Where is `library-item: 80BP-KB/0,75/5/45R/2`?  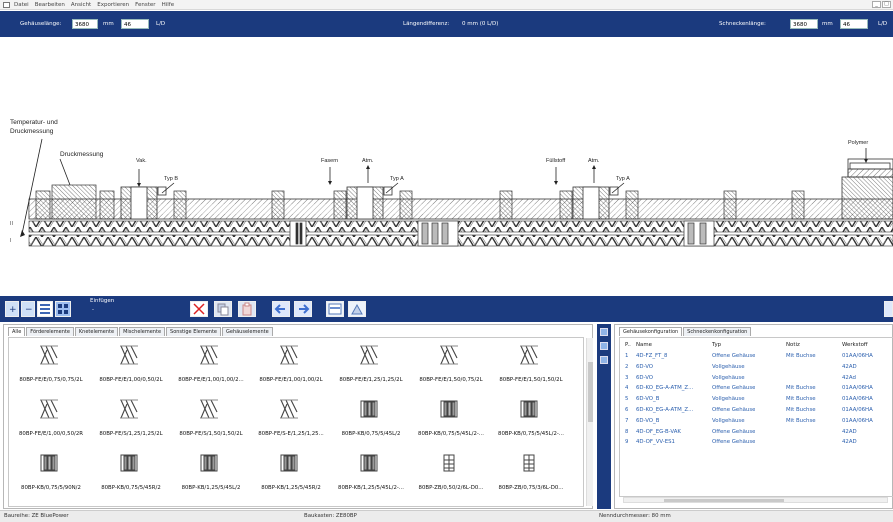
library-item: 80BP-KB/0,75/5/45R/2 is located at coordinates (129, 473).